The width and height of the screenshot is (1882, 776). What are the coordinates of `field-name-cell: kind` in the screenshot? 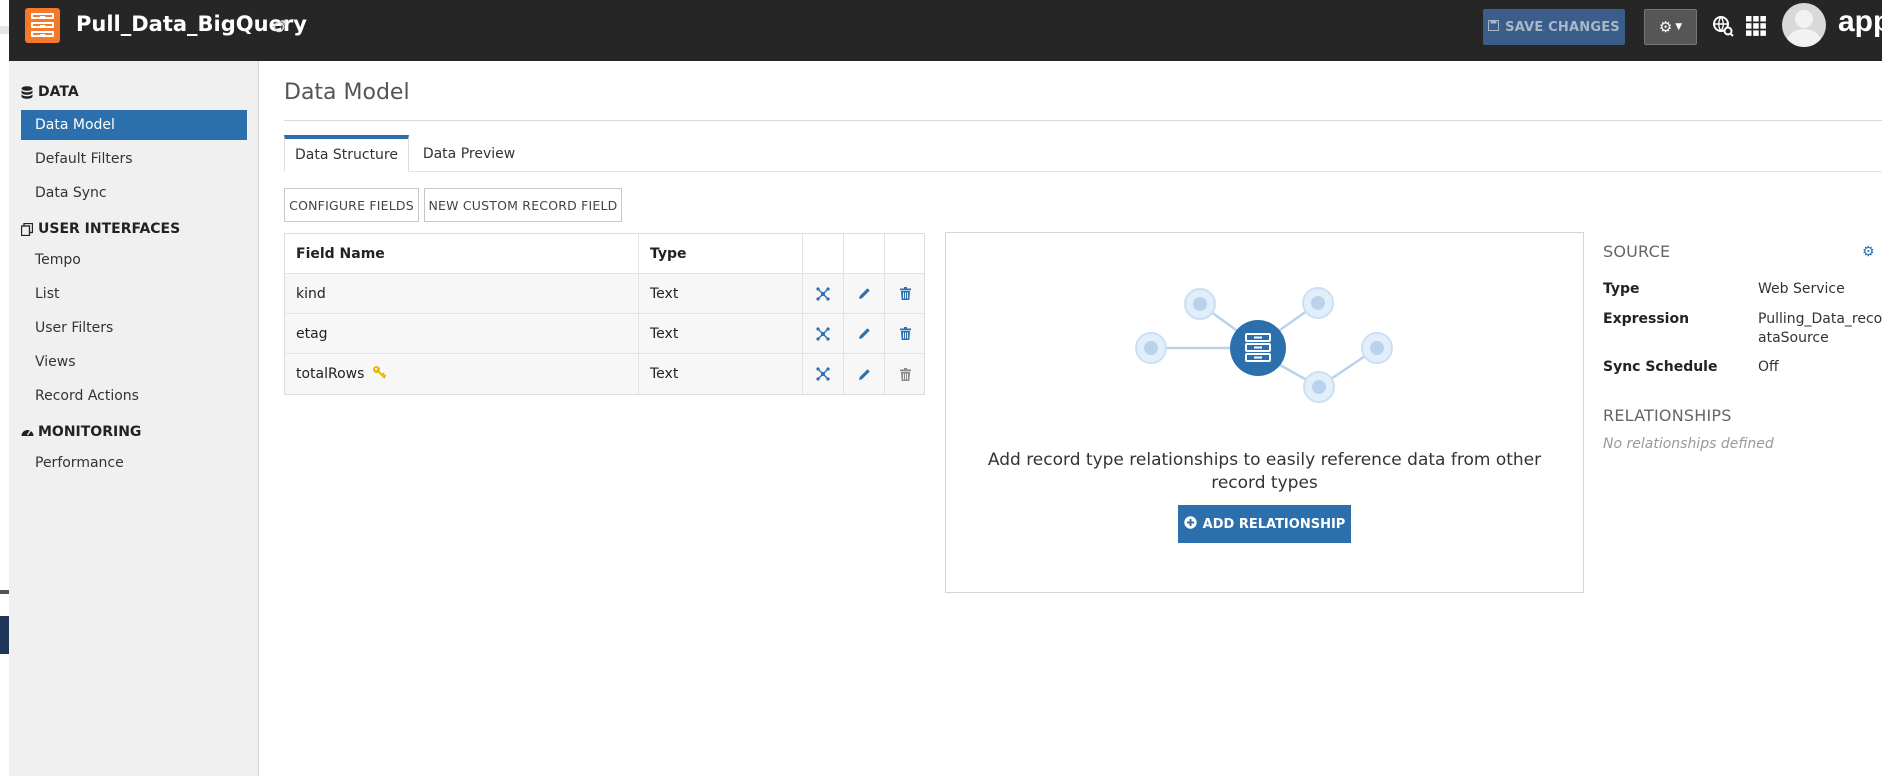 It's located at (462, 293).